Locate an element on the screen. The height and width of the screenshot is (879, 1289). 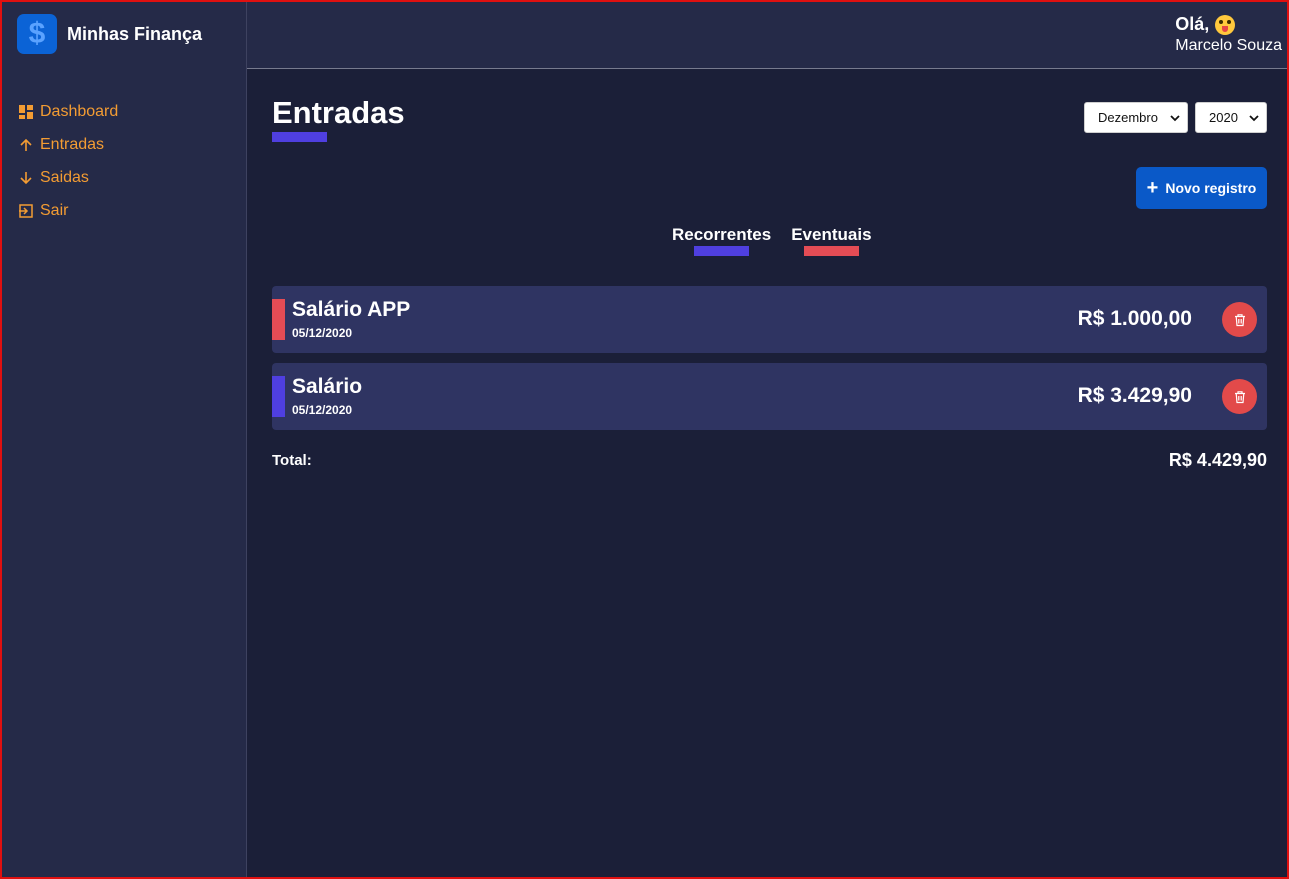
entry-amount: R$ 3.429,90 is located at coordinates (1134, 395).